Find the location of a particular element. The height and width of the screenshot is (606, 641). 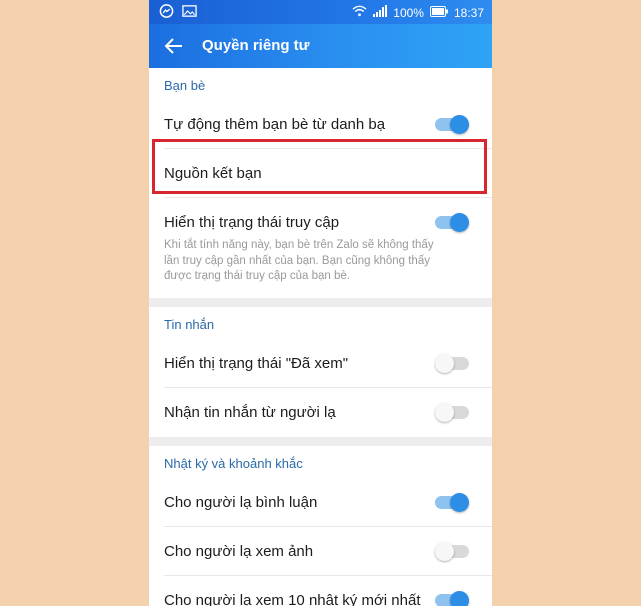

page-title: Quyền riêng tư is located at coordinates (256, 45).